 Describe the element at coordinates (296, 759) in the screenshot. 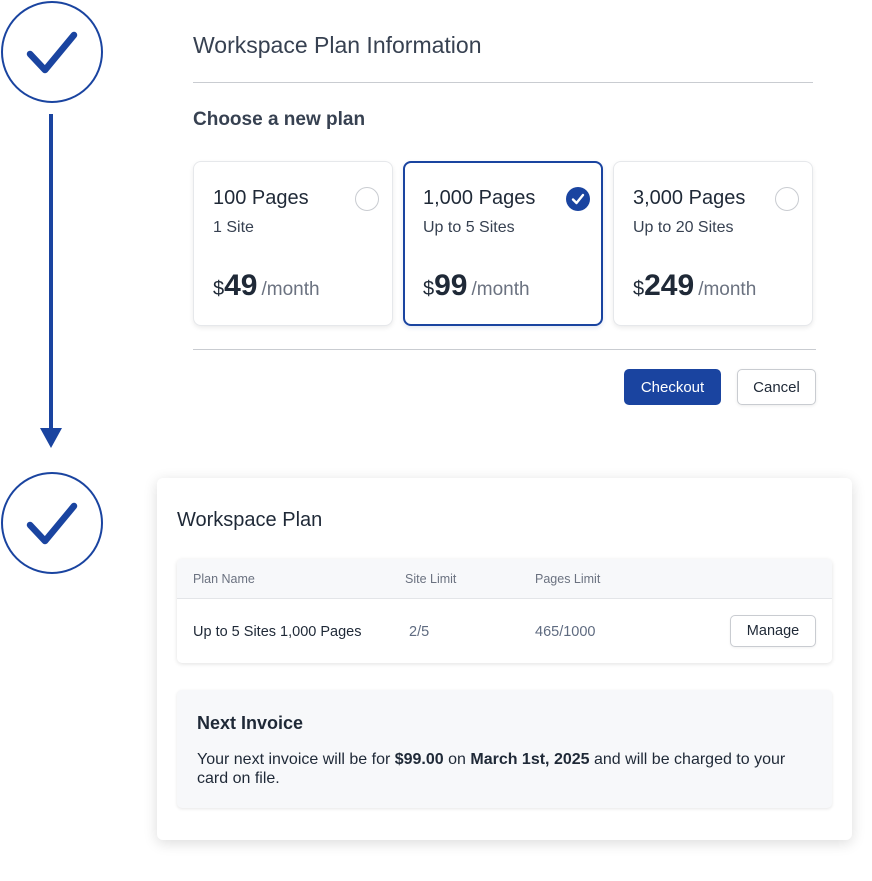

I see `invoice-text-part: Your next invoice will be for` at that location.